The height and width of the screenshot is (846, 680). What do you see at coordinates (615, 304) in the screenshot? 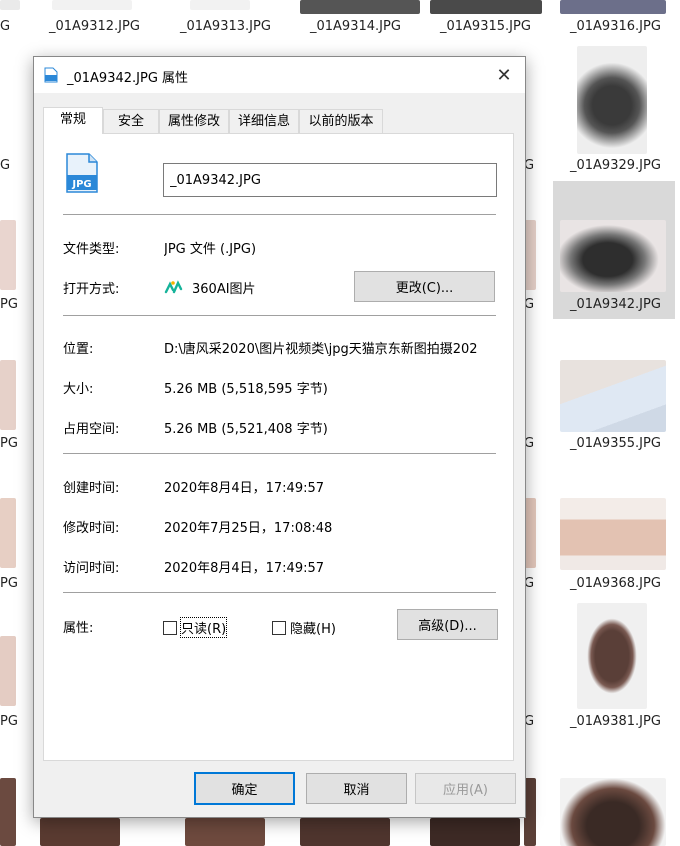
I see `file-label: _01A9342.JPG` at bounding box center [615, 304].